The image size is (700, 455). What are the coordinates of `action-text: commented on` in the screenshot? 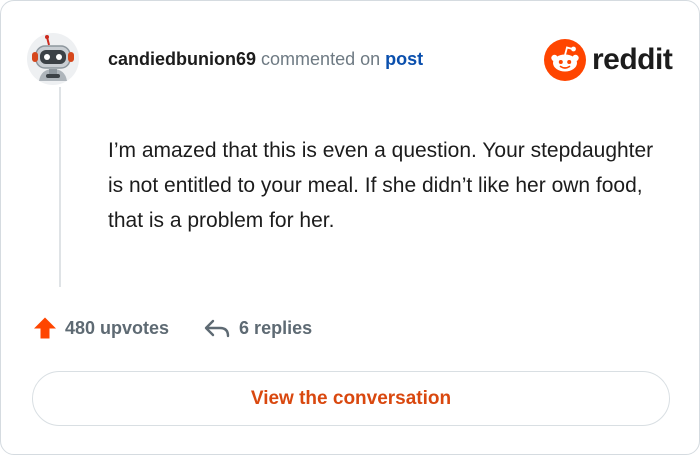 It's located at (321, 59).